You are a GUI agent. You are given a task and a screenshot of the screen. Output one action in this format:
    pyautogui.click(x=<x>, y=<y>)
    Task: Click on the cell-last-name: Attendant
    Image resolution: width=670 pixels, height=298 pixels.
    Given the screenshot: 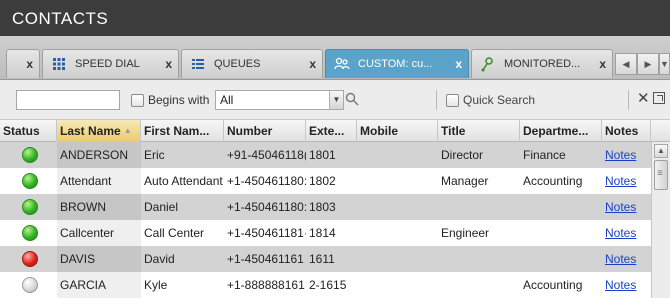 What is the action you would take?
    pyautogui.click(x=99, y=181)
    